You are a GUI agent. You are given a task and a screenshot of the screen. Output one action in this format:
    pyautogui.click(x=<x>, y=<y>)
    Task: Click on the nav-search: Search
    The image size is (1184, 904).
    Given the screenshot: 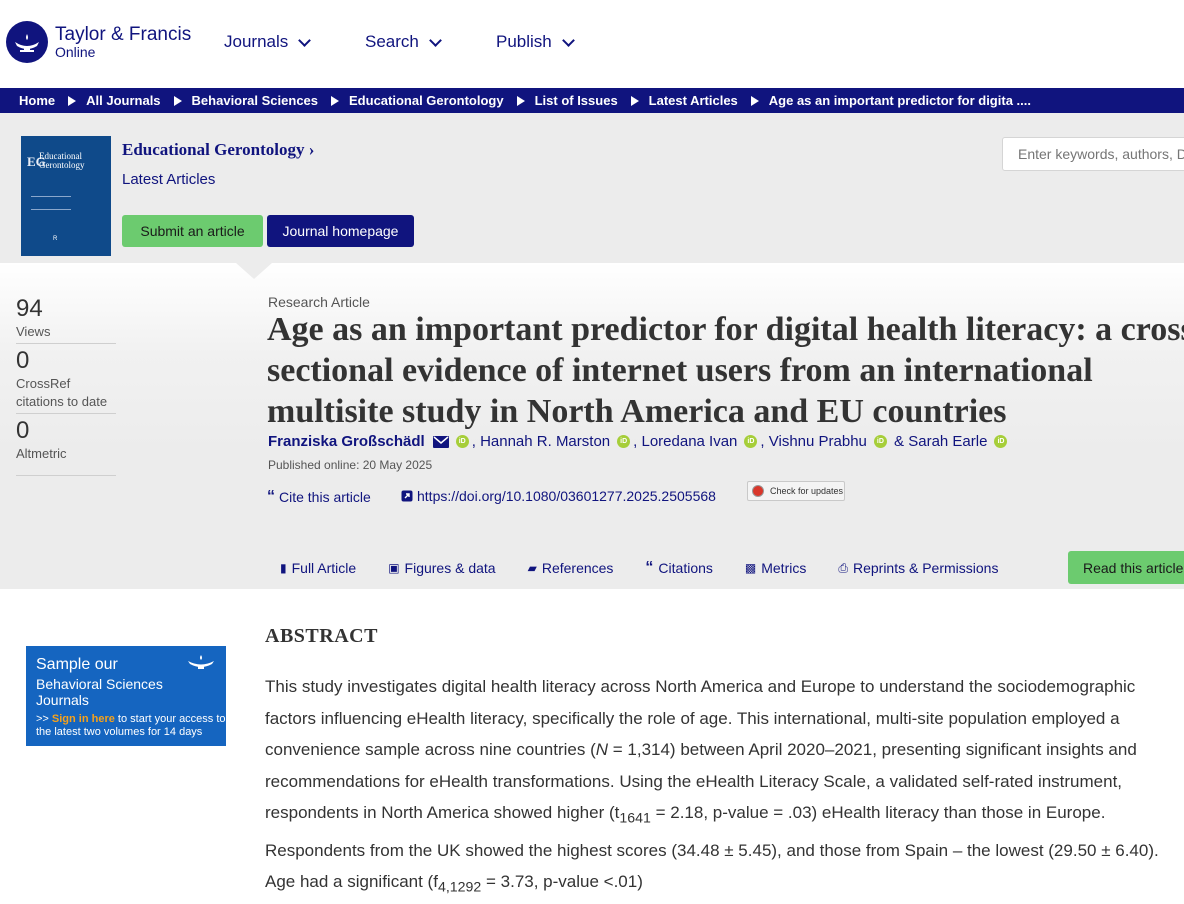 What is the action you would take?
    pyautogui.click(x=403, y=42)
    